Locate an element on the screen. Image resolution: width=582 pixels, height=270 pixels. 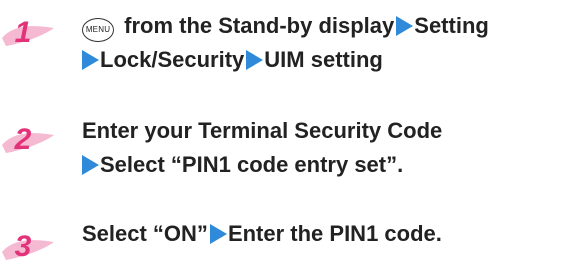
step-2-line-1: Enter your Terminal Security Code is located at coordinates (262, 131).